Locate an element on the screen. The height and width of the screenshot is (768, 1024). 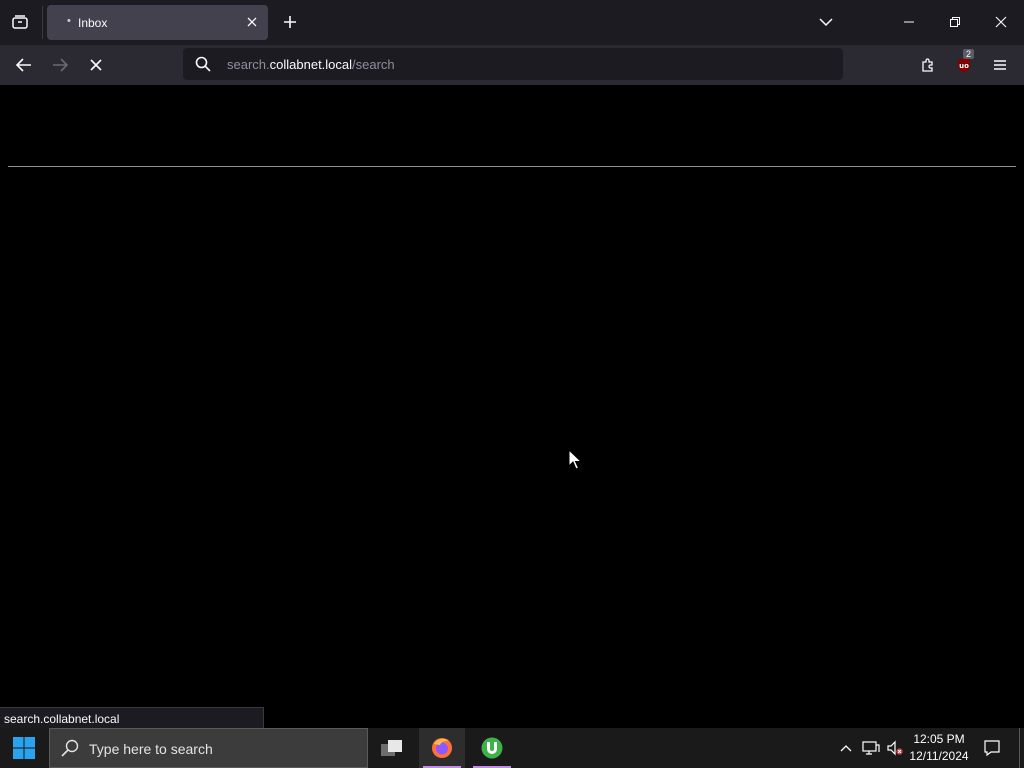
hamburger-menu-icon is located at coordinates (1000, 65).